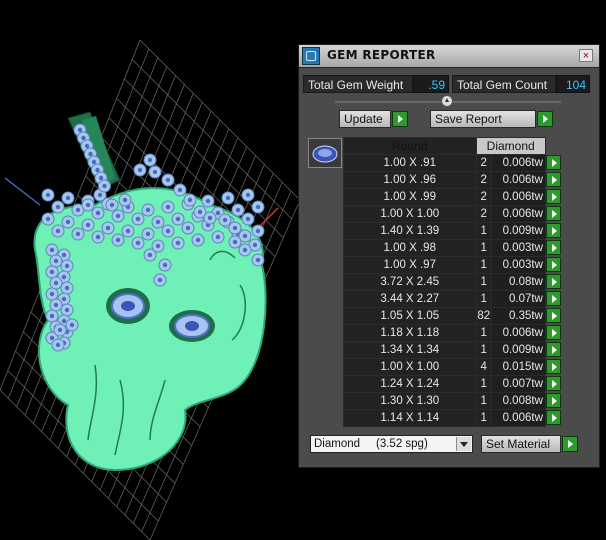 This screenshot has width=606, height=540. What do you see at coordinates (510, 146) in the screenshot?
I see `column-header-material: Diamond` at bounding box center [510, 146].